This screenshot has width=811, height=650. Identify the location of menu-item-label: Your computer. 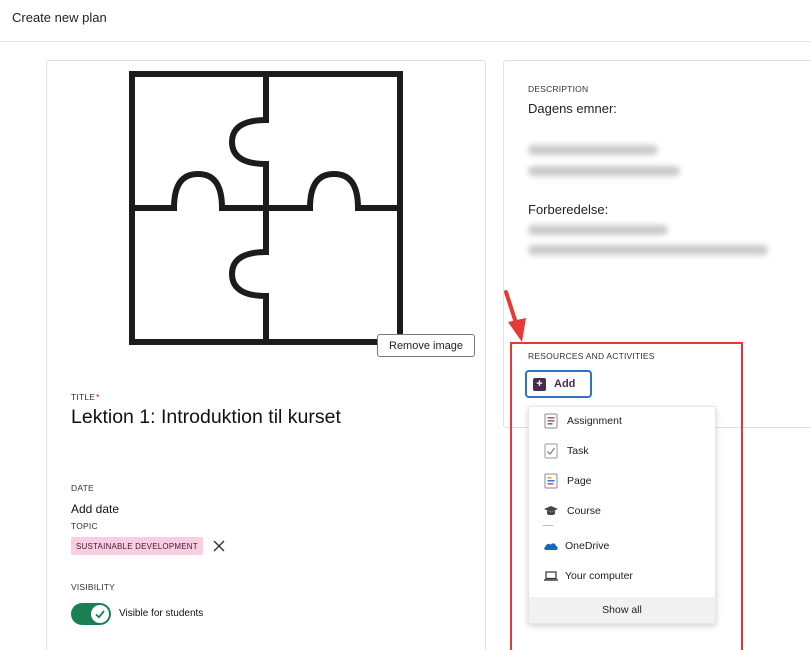
(599, 576).